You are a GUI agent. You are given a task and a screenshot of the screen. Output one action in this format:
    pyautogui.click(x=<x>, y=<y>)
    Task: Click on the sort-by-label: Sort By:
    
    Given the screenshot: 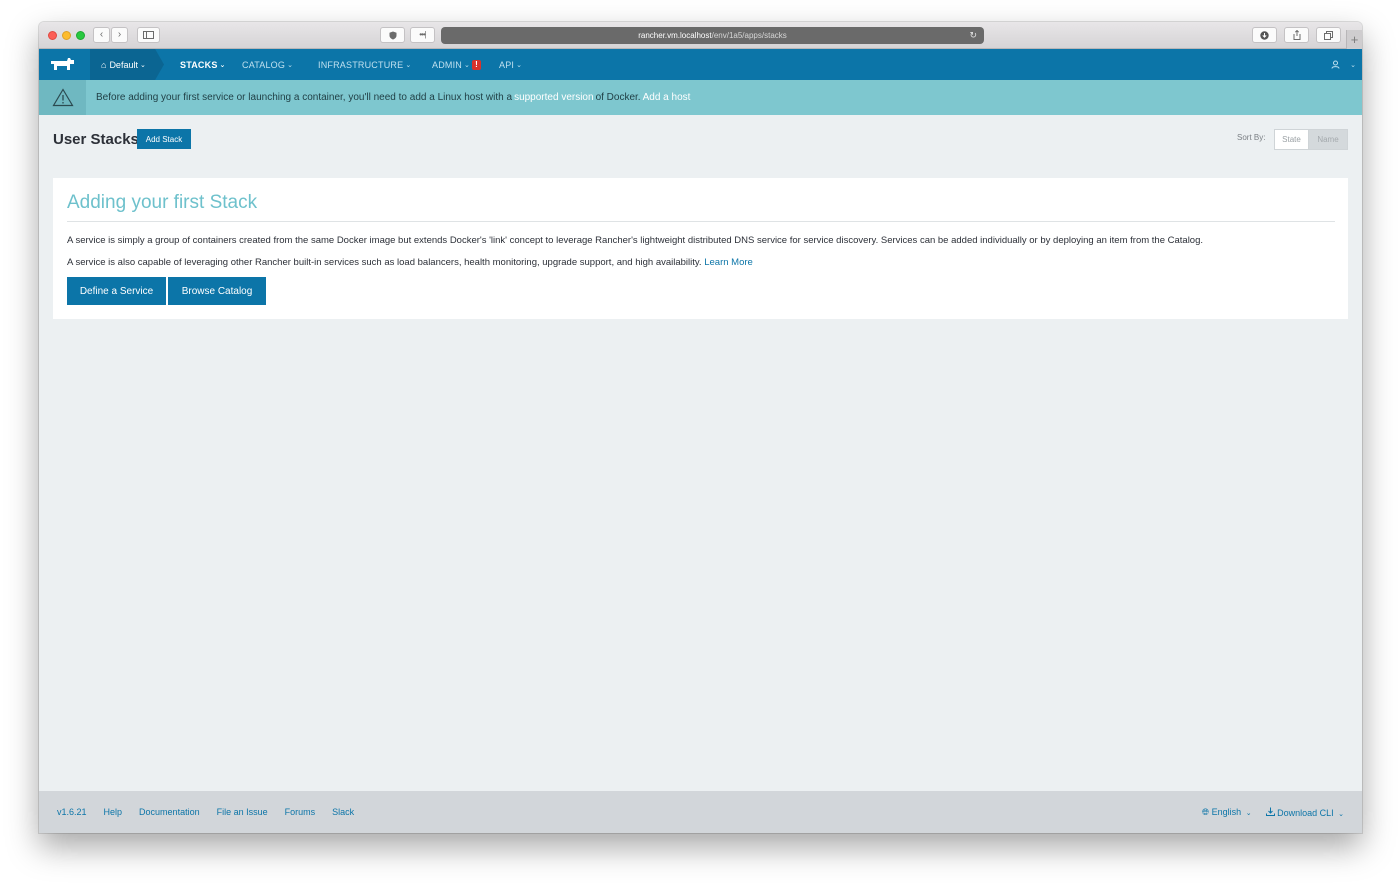 What is the action you would take?
    pyautogui.click(x=1251, y=137)
    